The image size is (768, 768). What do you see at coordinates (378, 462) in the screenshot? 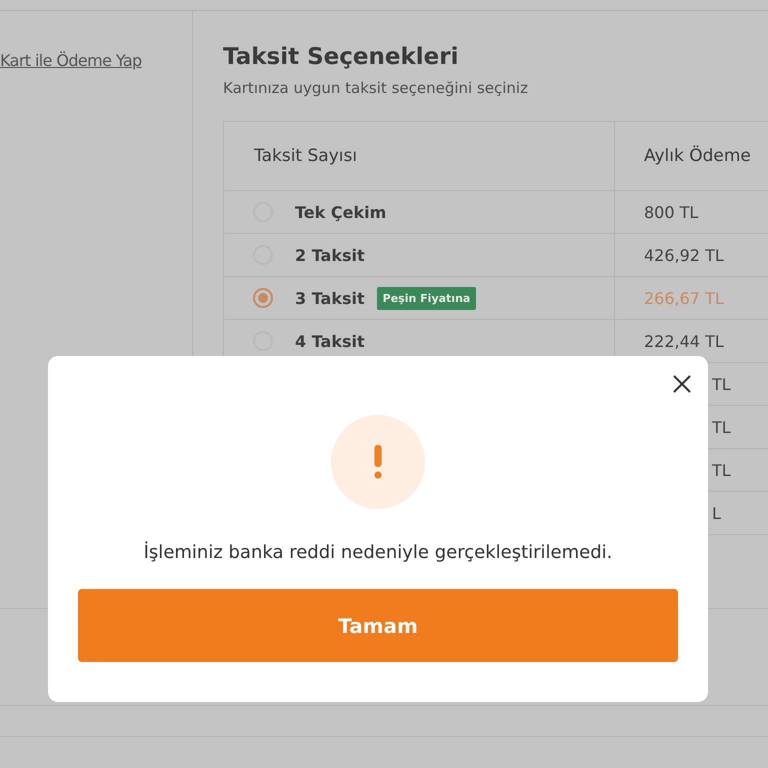
I see `warning-icon` at bounding box center [378, 462].